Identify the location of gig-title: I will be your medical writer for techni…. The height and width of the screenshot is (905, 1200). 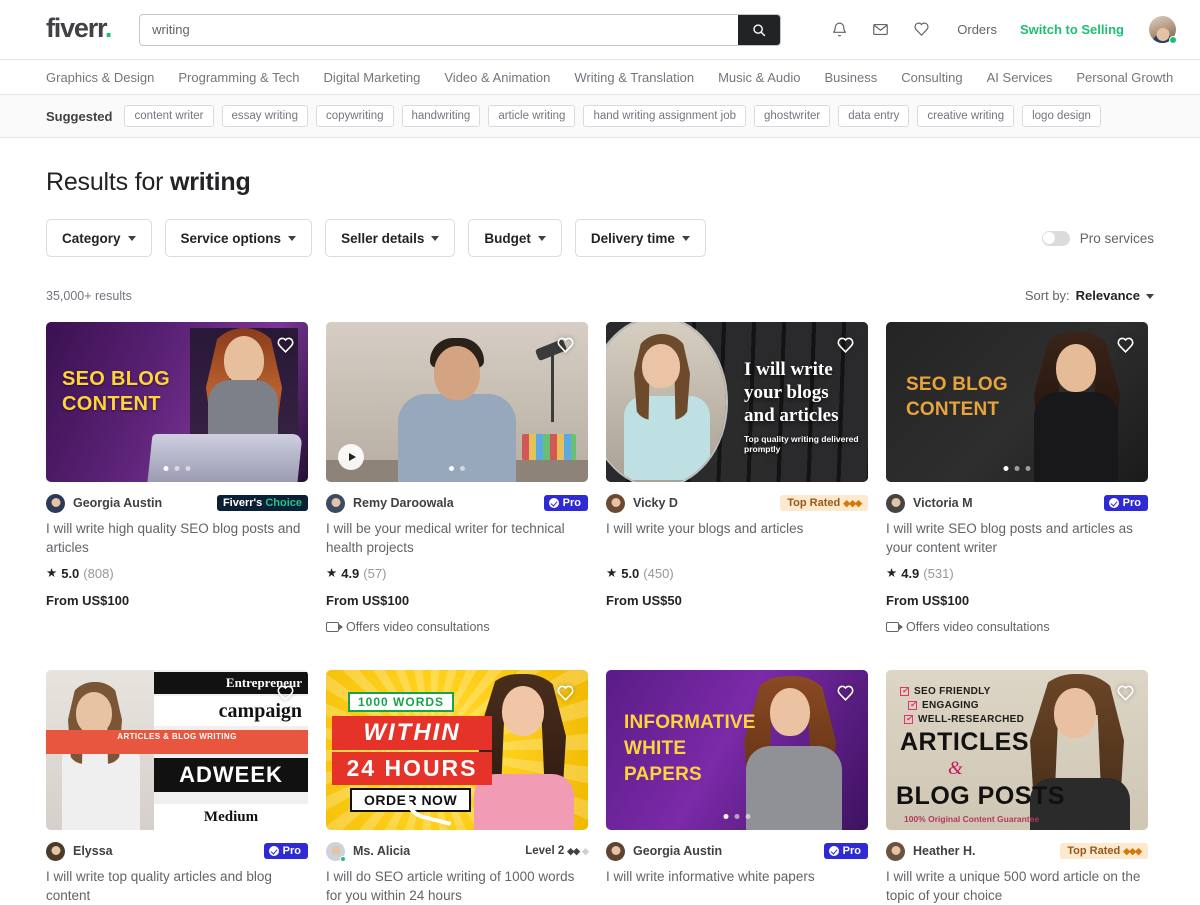
(457, 538).